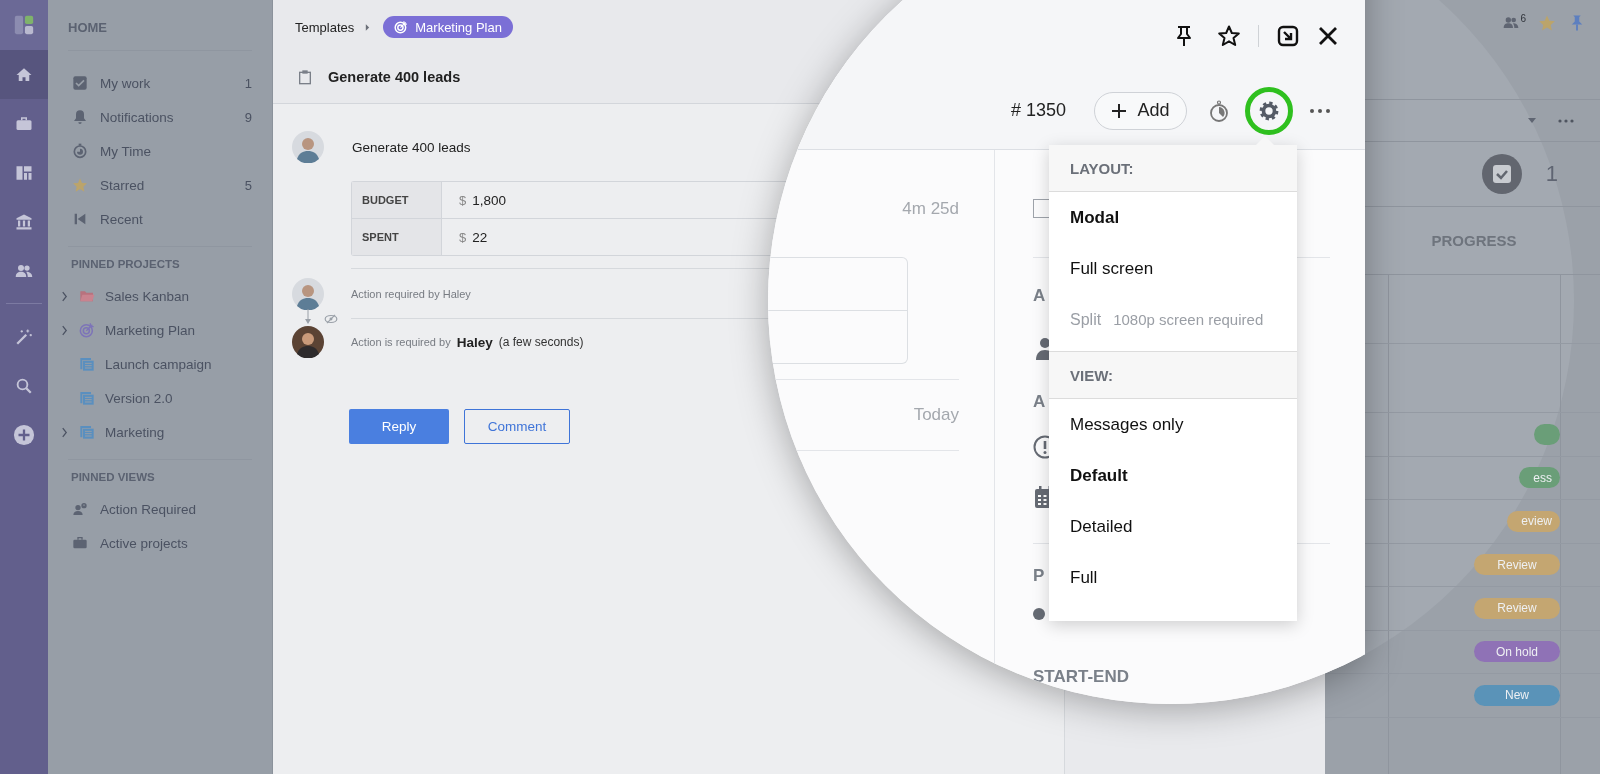 This screenshot has width=1600, height=774. Describe the element at coordinates (125, 151) in the screenshot. I see `item-label: My Time` at that location.